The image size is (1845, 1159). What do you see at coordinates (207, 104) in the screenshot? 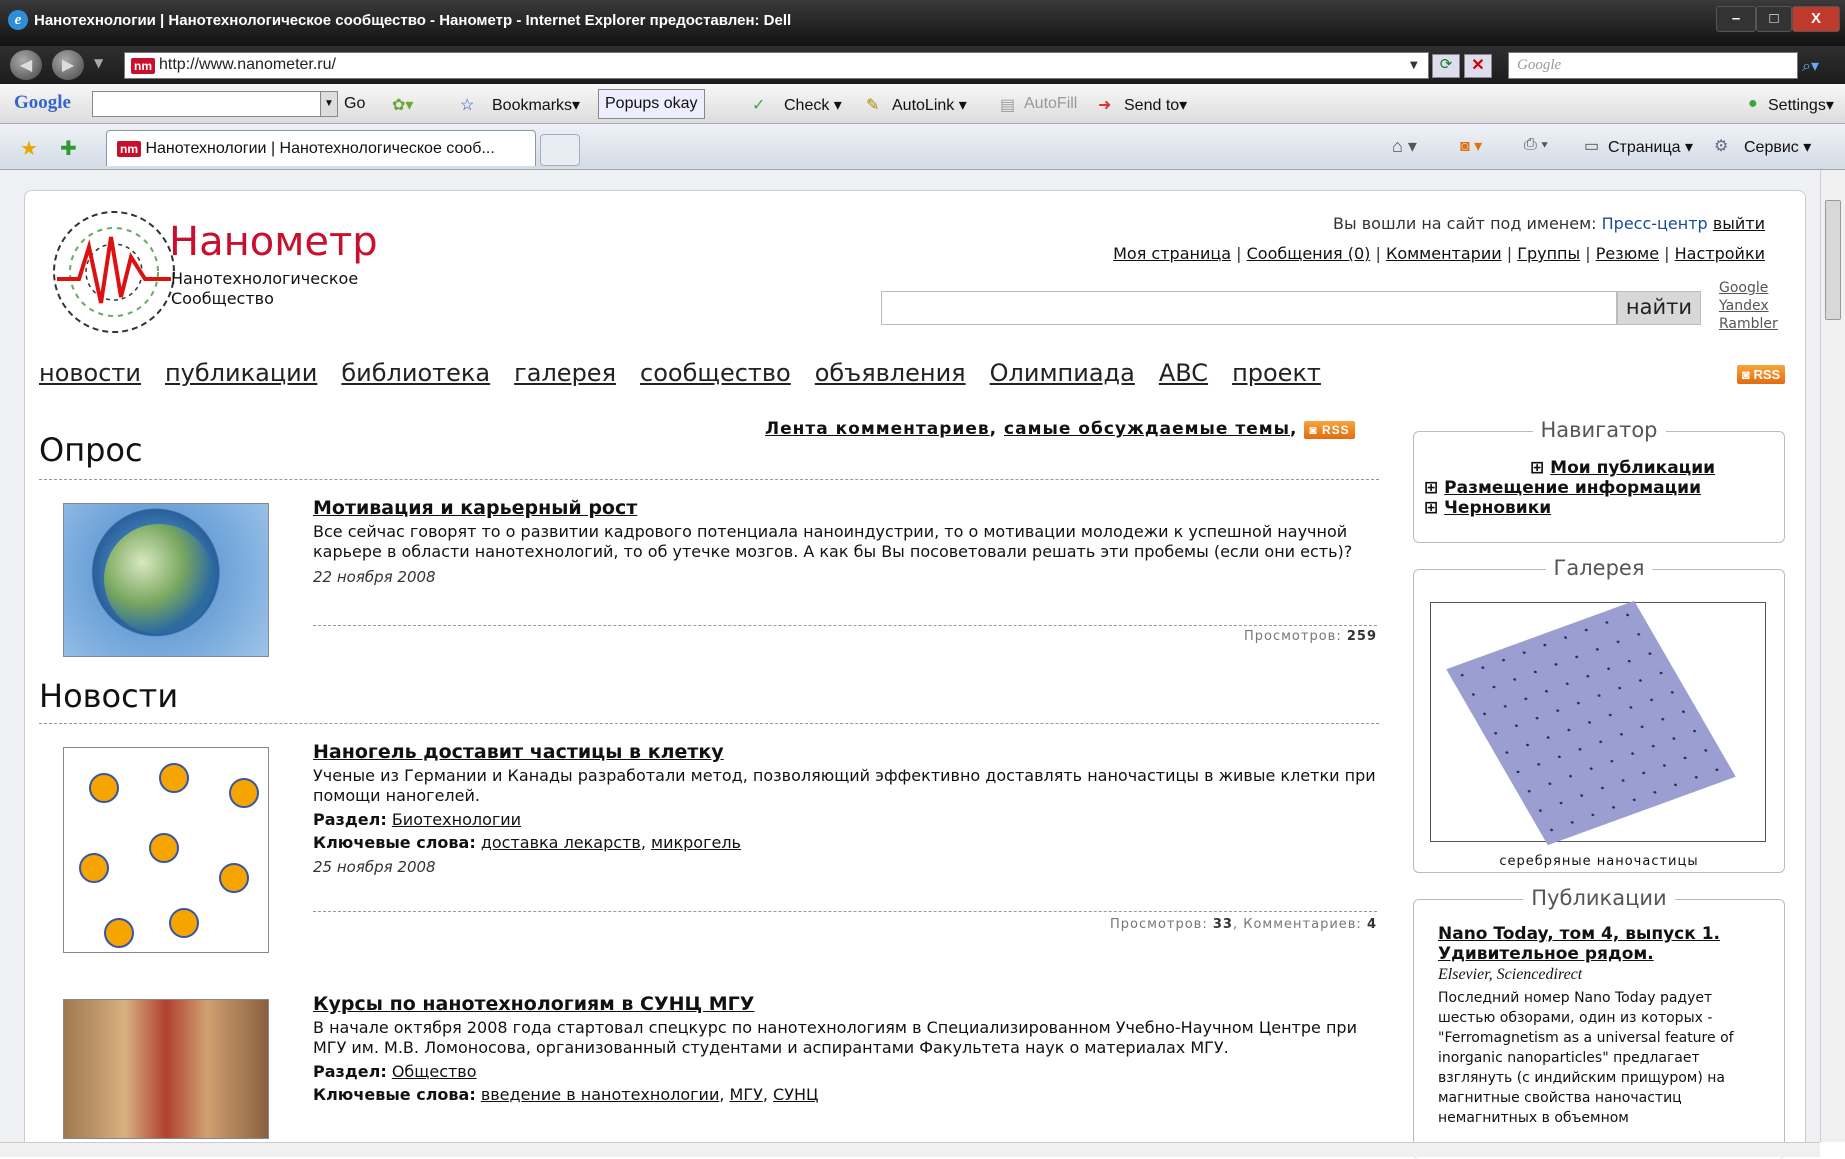
I see `google-search-input` at bounding box center [207, 104].